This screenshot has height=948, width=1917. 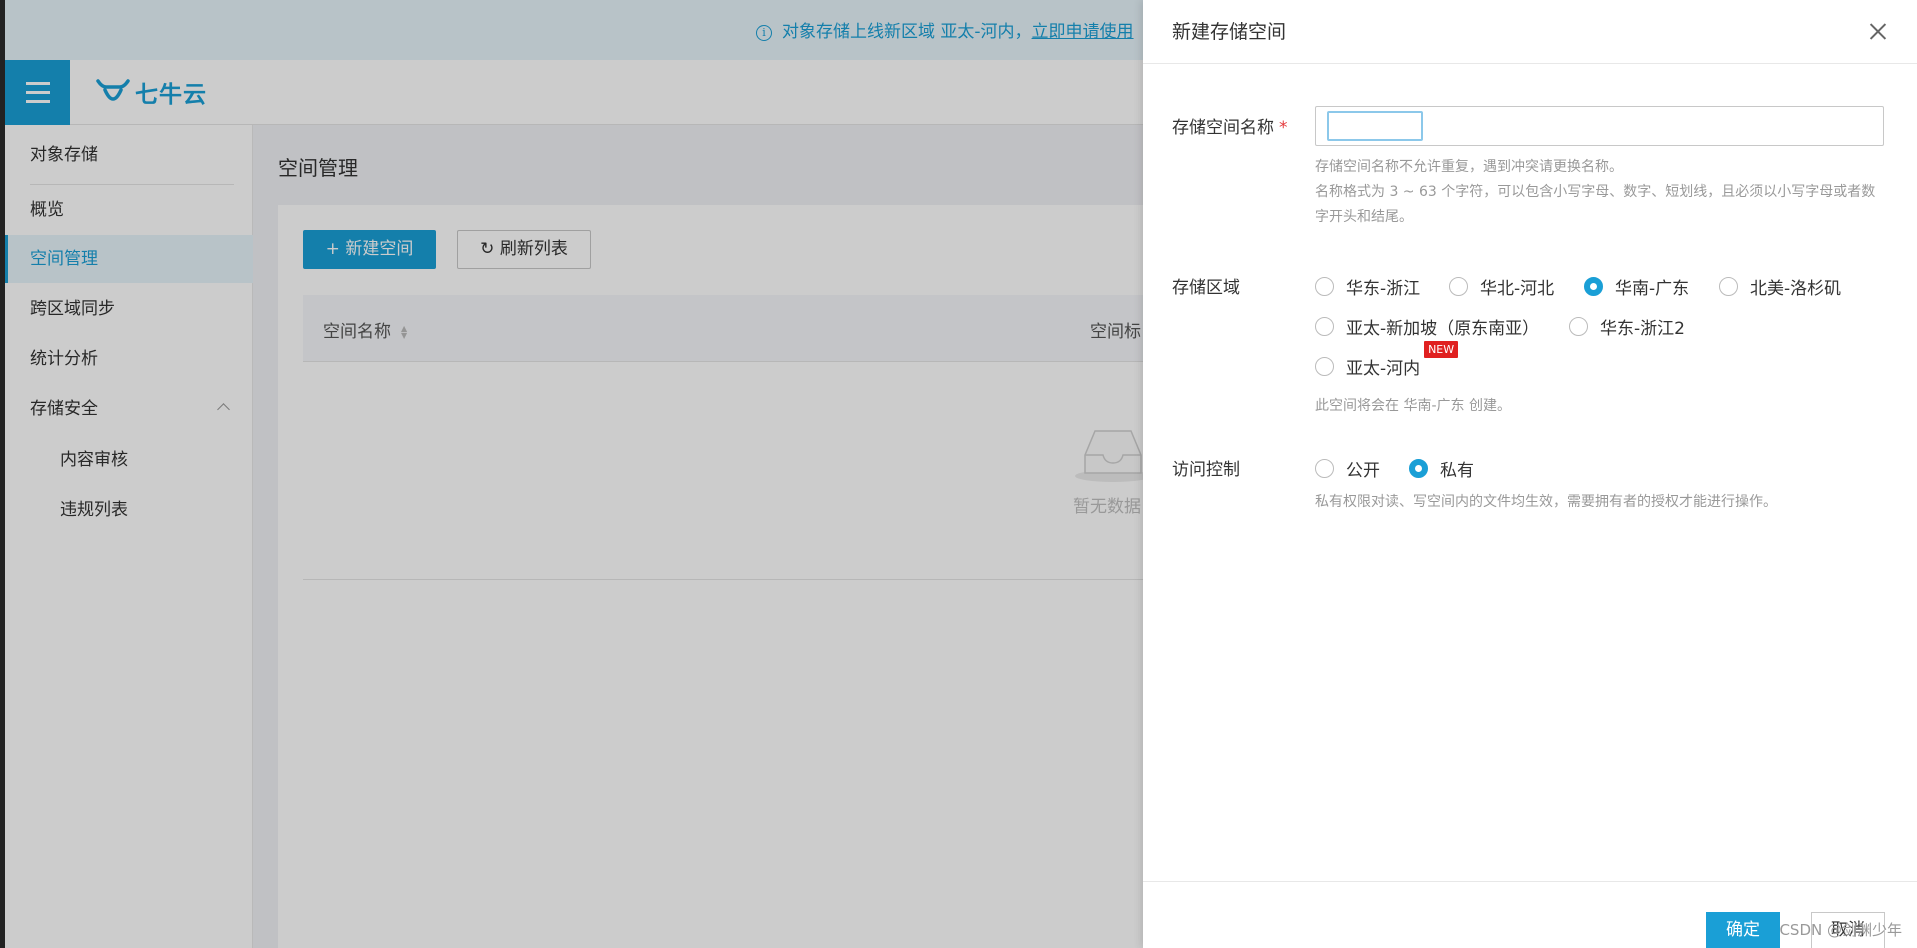 What do you see at coordinates (1206, 288) in the screenshot?
I see `region-label: 存储区域` at bounding box center [1206, 288].